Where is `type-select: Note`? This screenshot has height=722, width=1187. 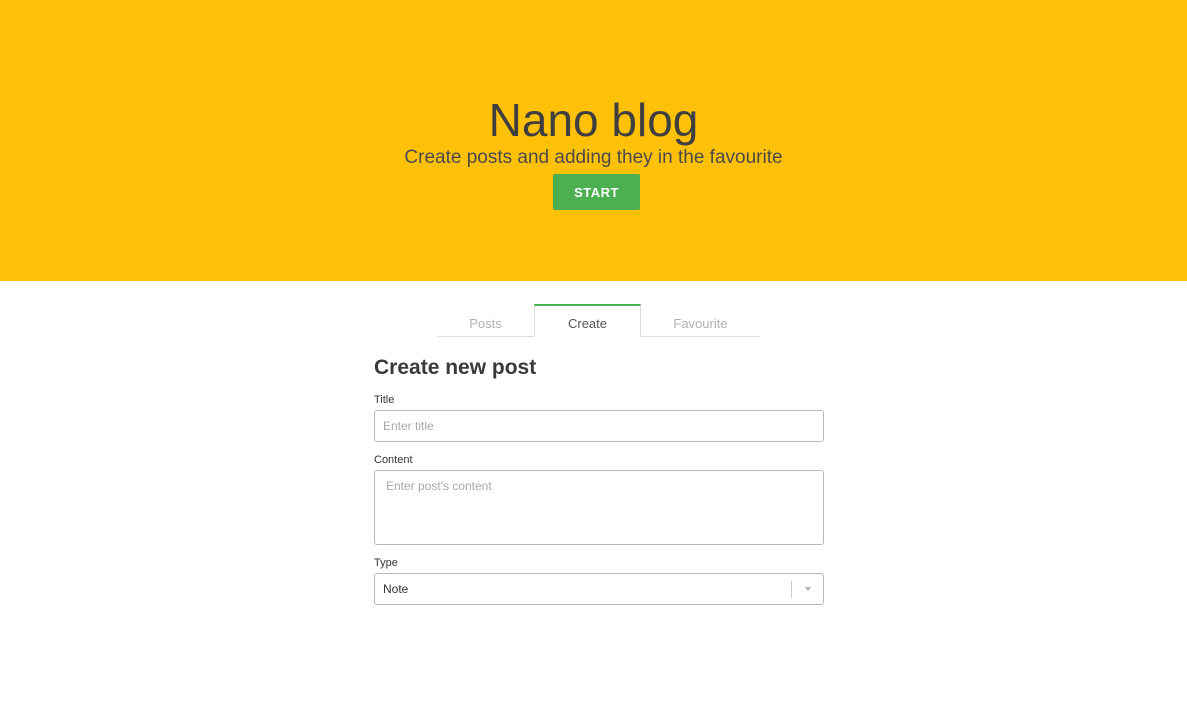
type-select: Note is located at coordinates (599, 589).